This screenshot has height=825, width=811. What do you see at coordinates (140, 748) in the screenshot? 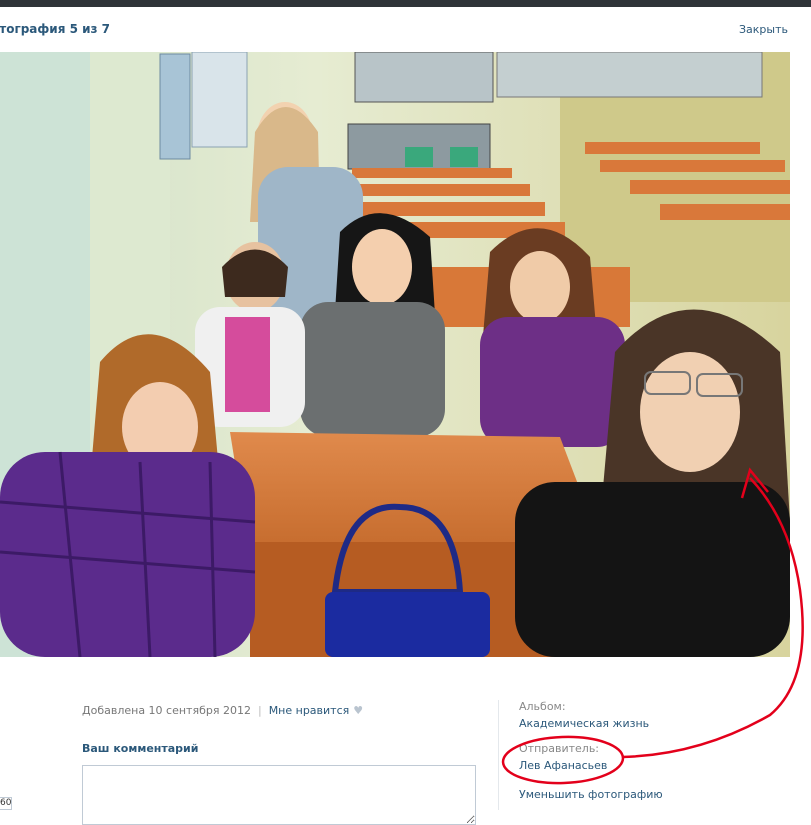
I see `comment-label: Ваш комментарий` at bounding box center [140, 748].